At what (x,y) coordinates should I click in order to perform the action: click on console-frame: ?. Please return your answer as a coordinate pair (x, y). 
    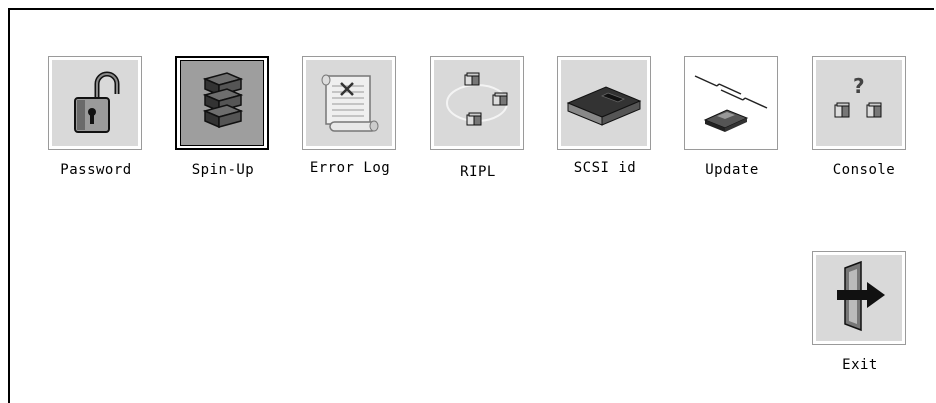
    Looking at the image, I should click on (859, 103).